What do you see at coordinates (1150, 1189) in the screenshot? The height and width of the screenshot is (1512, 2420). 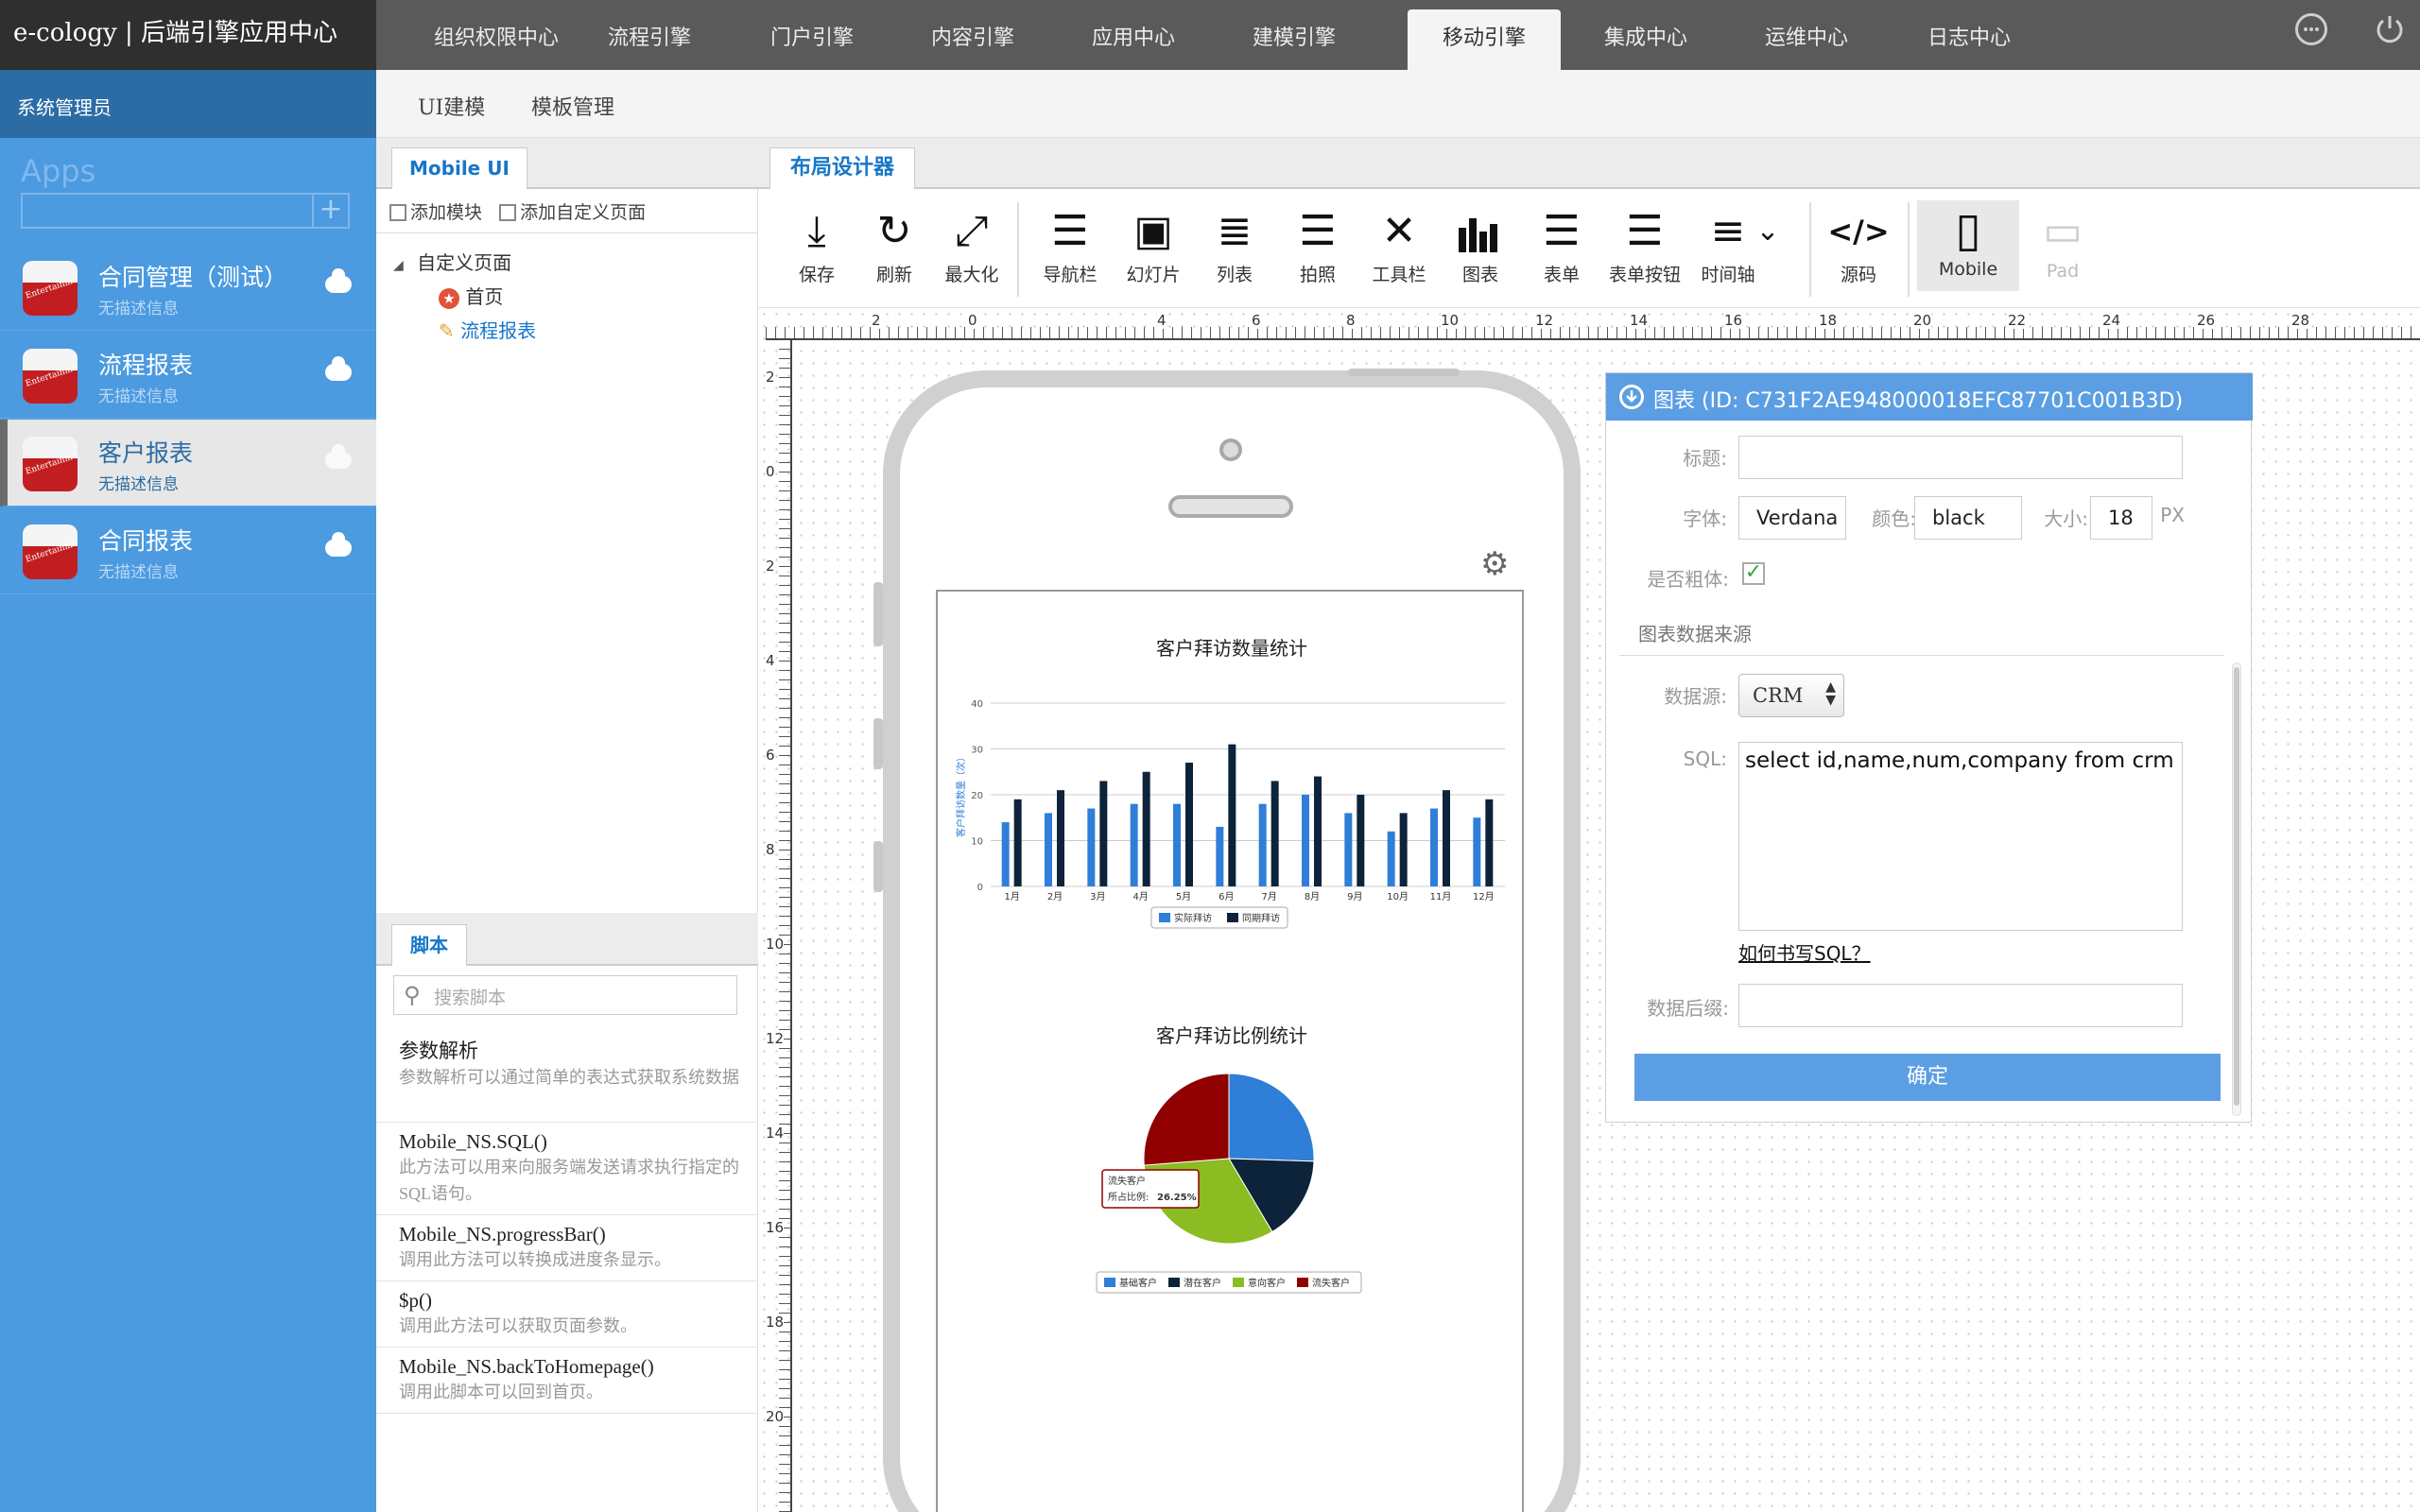 I see `pie-tooltip: 流失客户所占比例: 26.25%` at bounding box center [1150, 1189].